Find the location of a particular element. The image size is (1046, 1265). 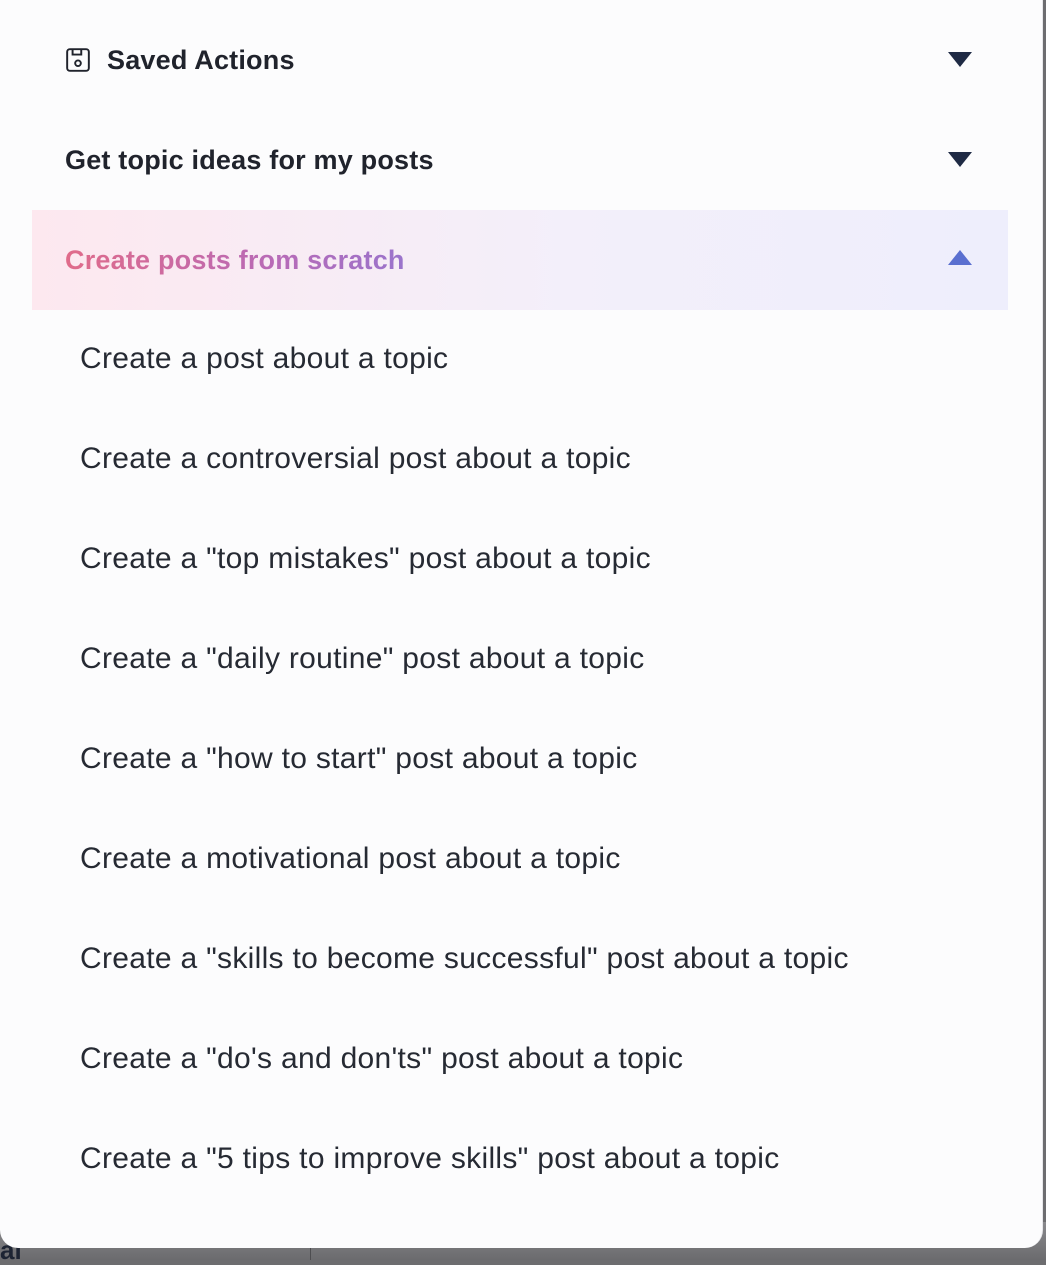

background-divider is located at coordinates (310, 1254).